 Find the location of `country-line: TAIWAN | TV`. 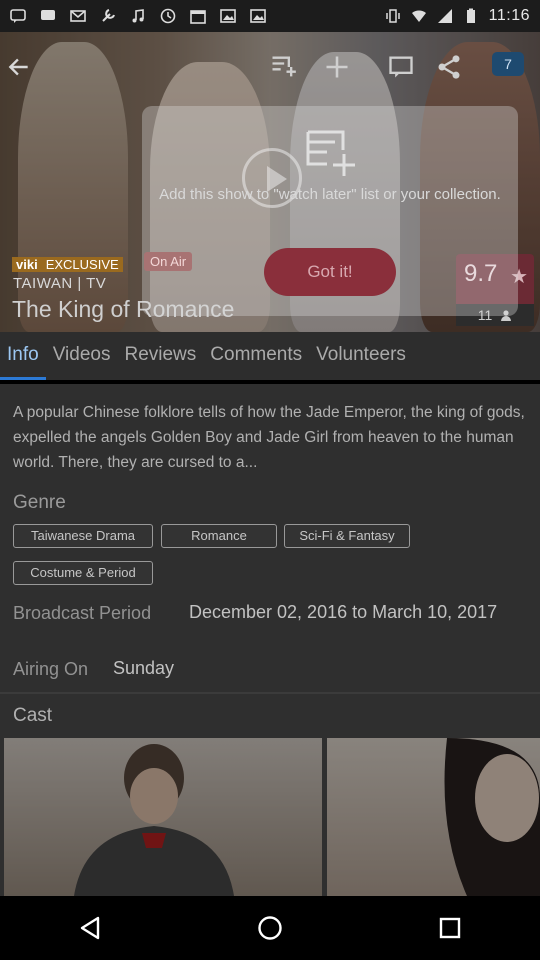

country-line: TAIWAN | TV is located at coordinates (60, 283).